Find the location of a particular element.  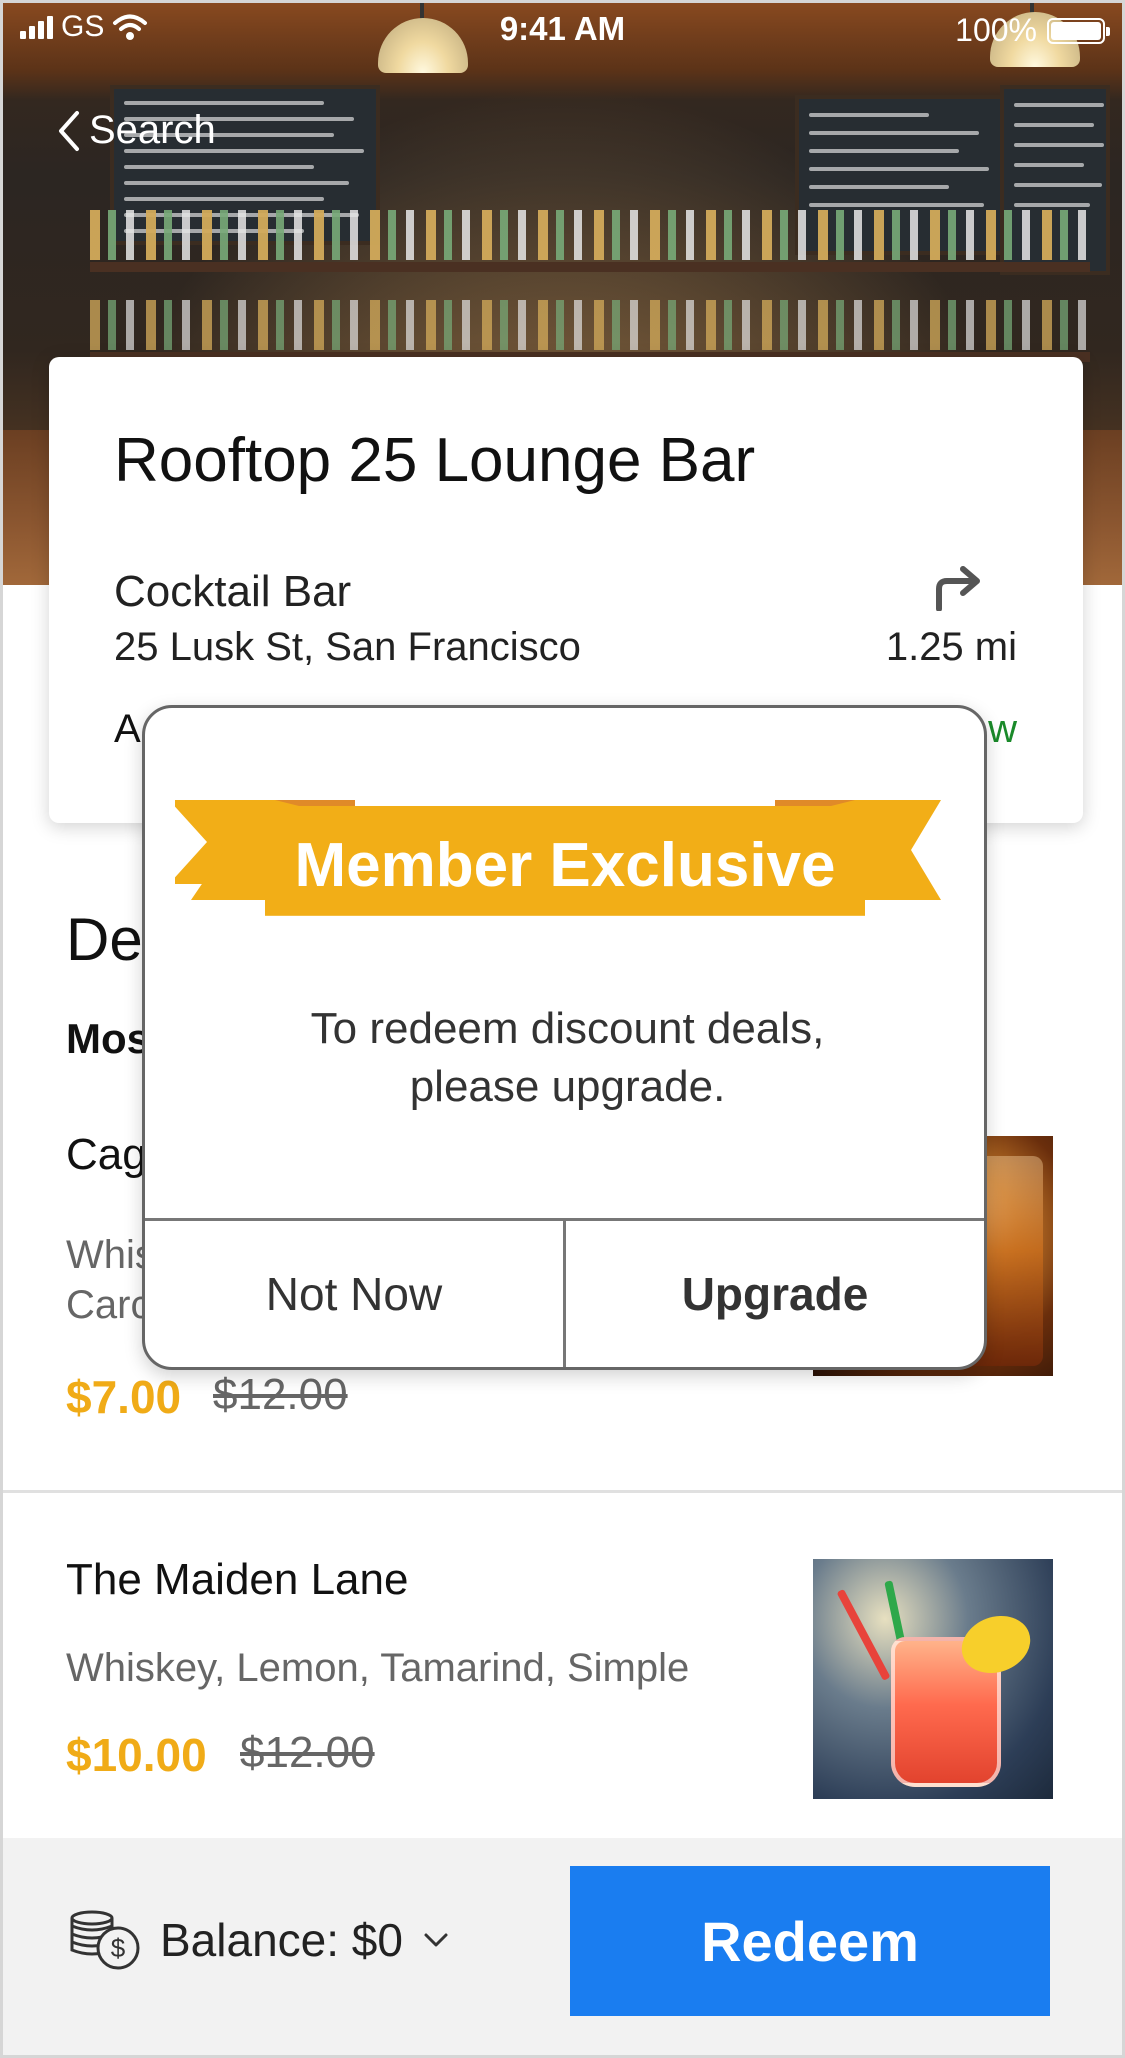

deal-price: $7.00 is located at coordinates (124, 1397).